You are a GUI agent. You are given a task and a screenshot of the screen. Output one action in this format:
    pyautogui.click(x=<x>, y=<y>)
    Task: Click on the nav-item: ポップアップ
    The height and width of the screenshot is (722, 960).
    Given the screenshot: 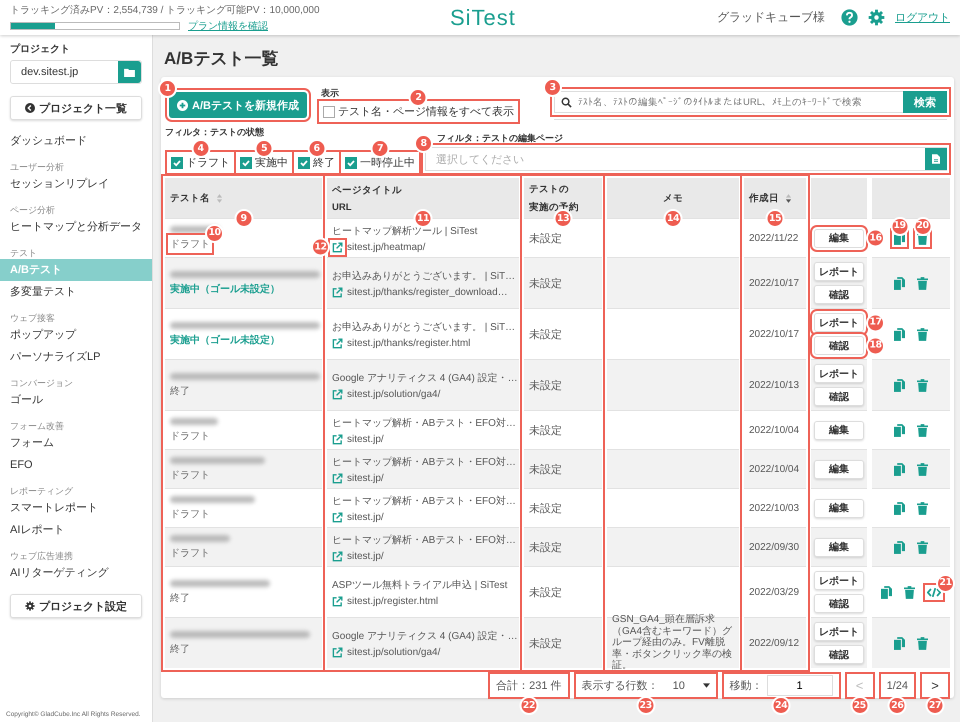 What is the action you would take?
    pyautogui.click(x=76, y=335)
    